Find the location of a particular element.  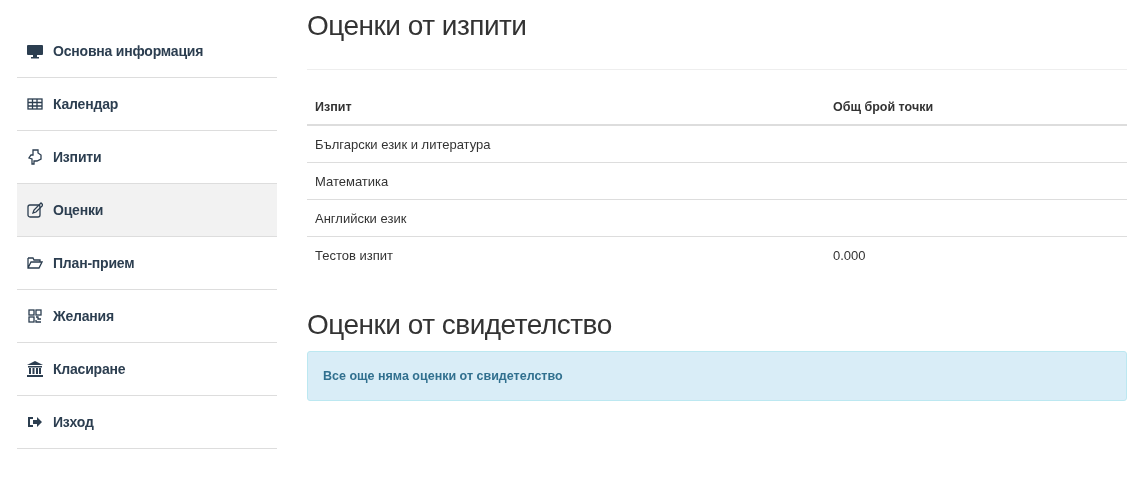

column-header: Общ брой точки is located at coordinates (976, 107).